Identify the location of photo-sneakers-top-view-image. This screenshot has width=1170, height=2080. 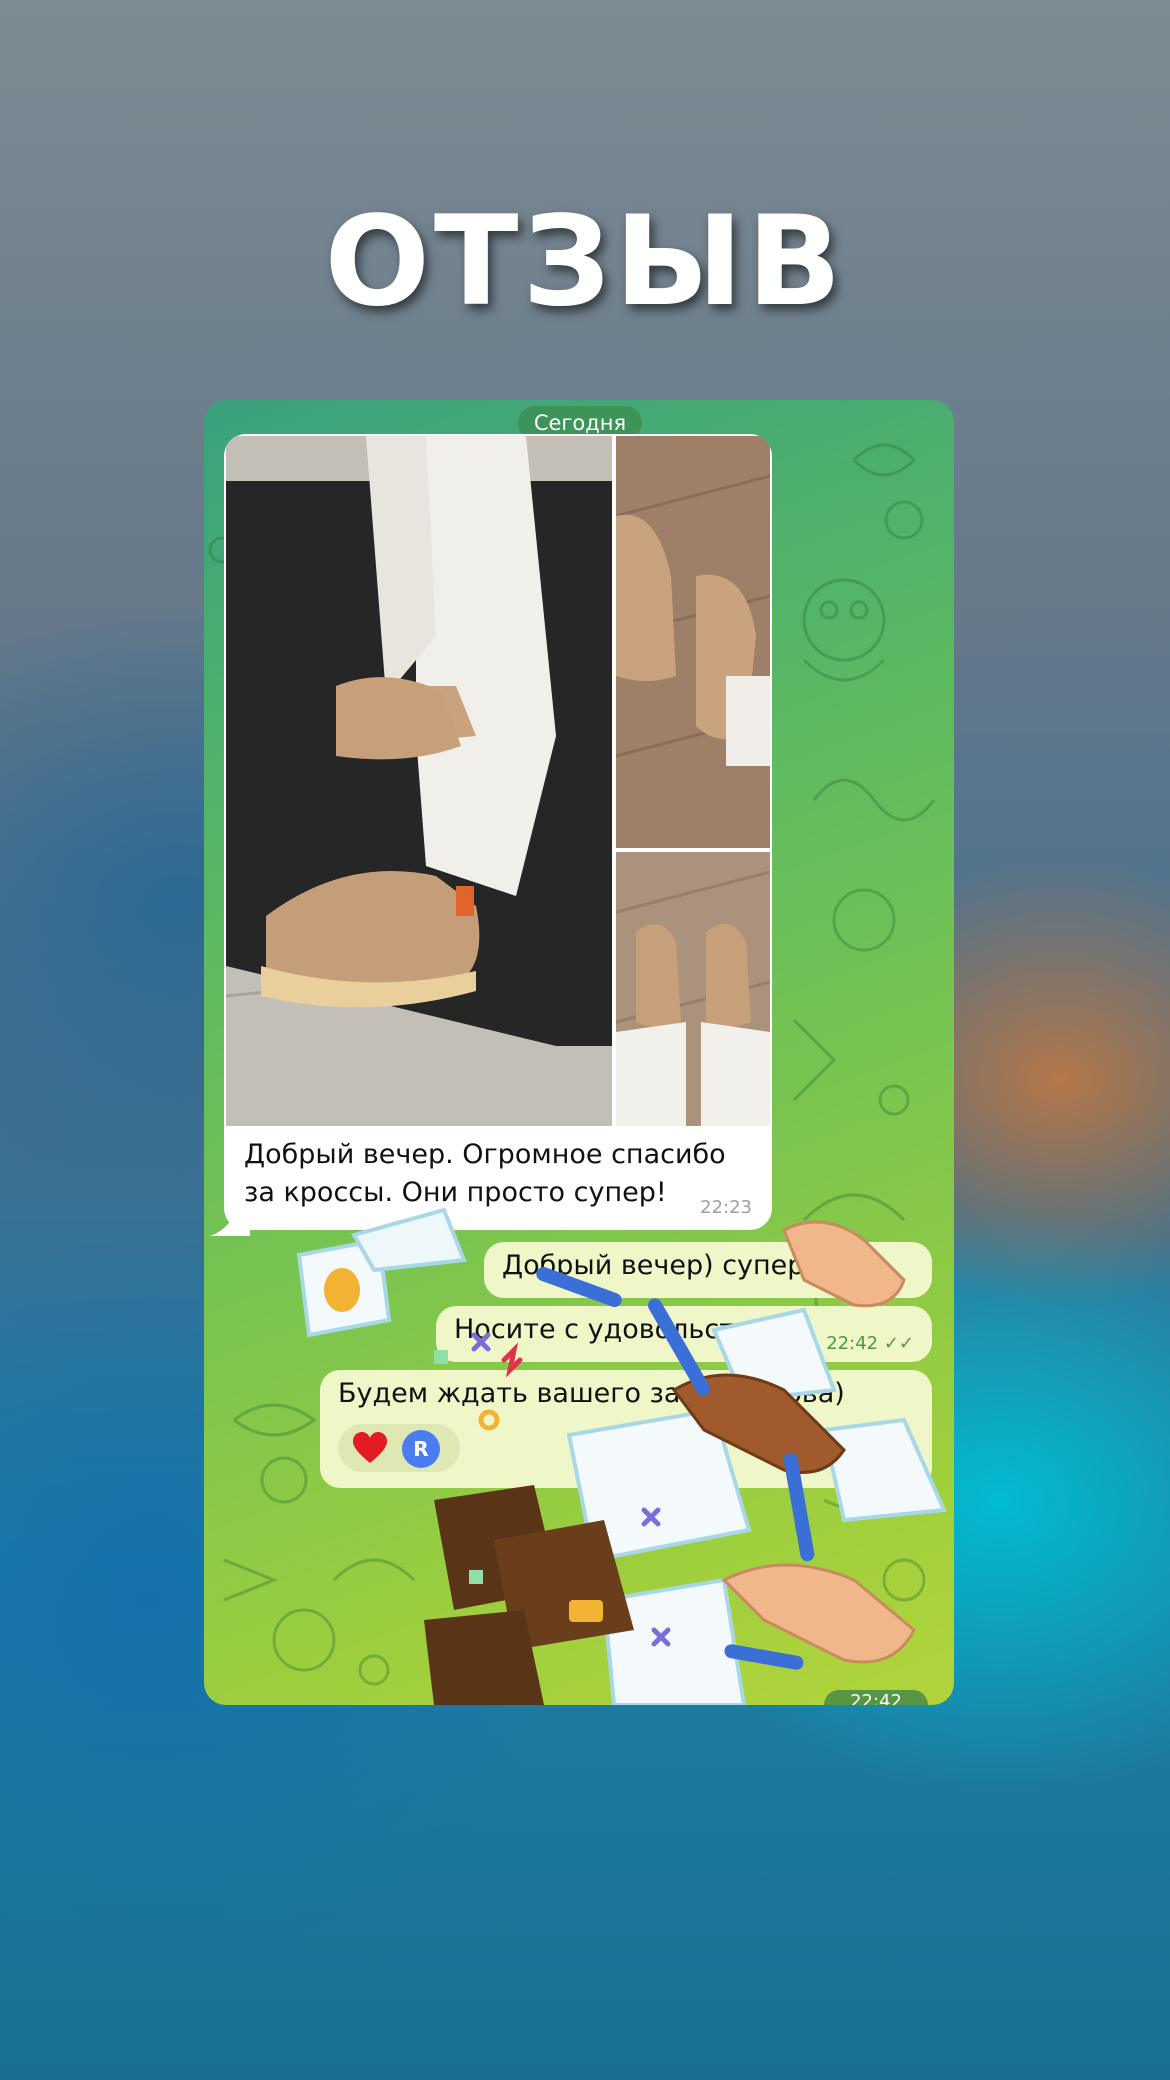
(693, 642).